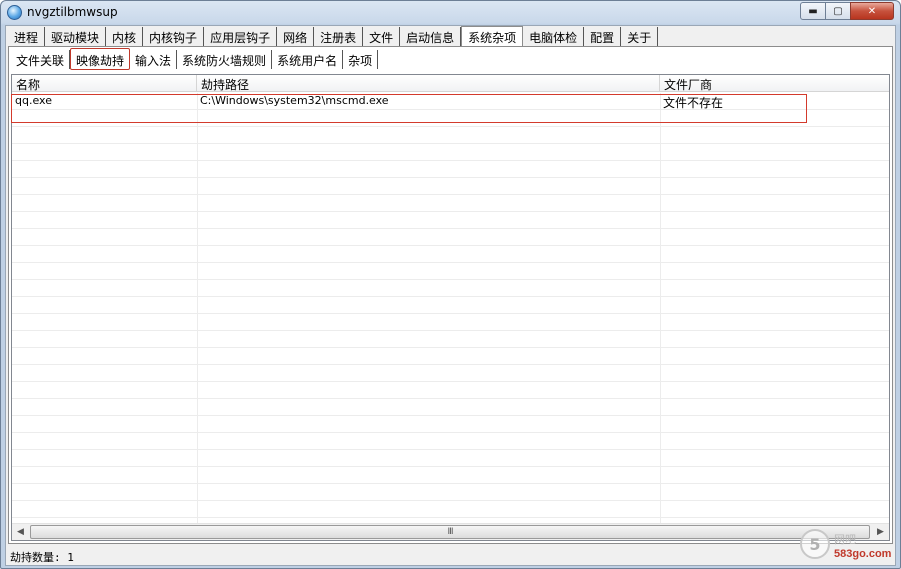 This screenshot has height=569, width=901. What do you see at coordinates (100, 59) in the screenshot?
I see `subtab-image-hijack: 映像劫持` at bounding box center [100, 59].